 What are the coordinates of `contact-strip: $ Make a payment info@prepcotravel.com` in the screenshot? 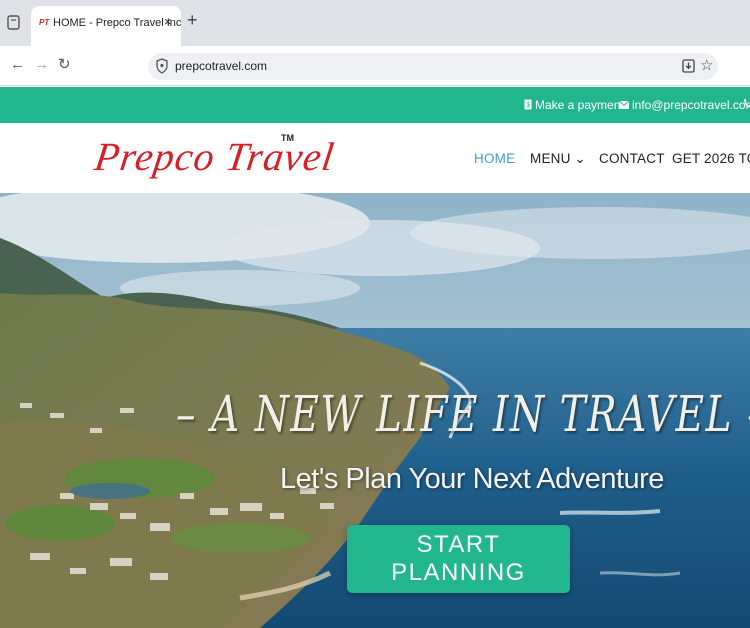 It's located at (375, 105).